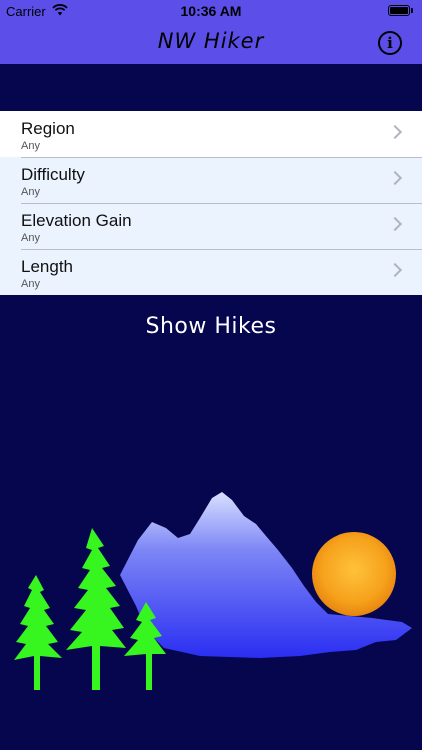  What do you see at coordinates (354, 574) in the screenshot?
I see `sun-shape` at bounding box center [354, 574].